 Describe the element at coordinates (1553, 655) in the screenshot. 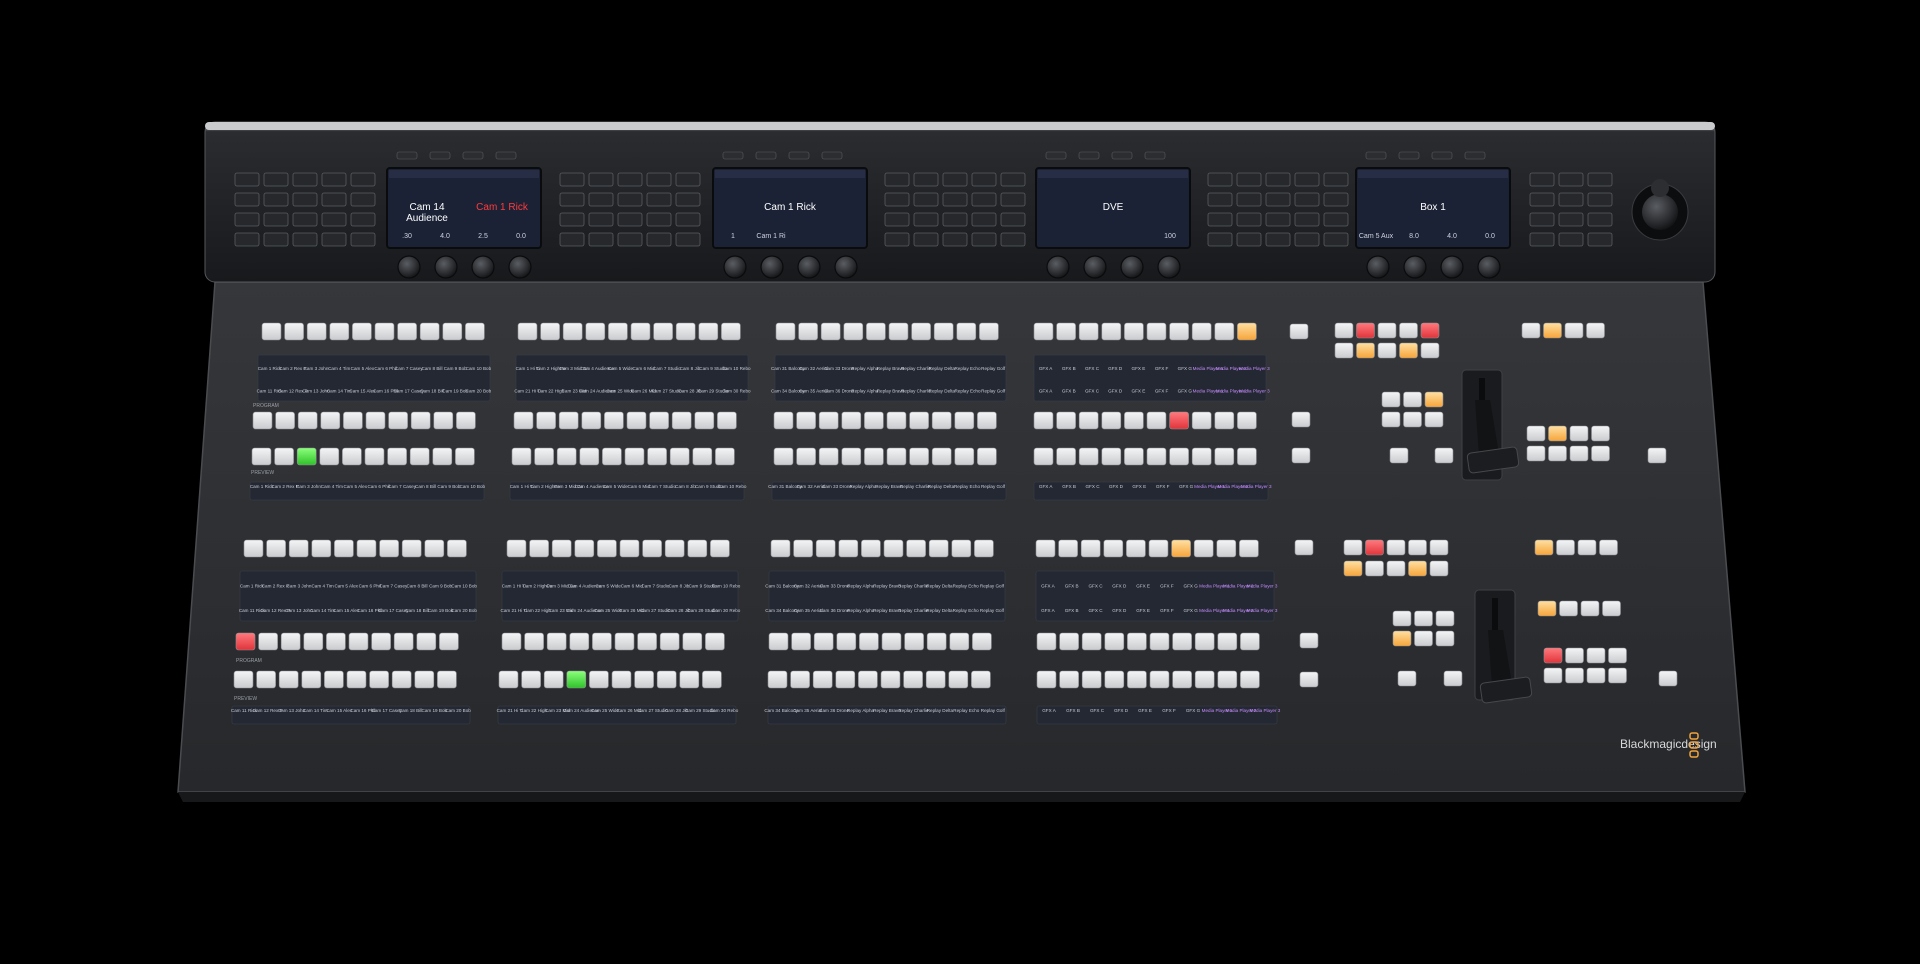

I see `dsk-key-lit-red` at that location.